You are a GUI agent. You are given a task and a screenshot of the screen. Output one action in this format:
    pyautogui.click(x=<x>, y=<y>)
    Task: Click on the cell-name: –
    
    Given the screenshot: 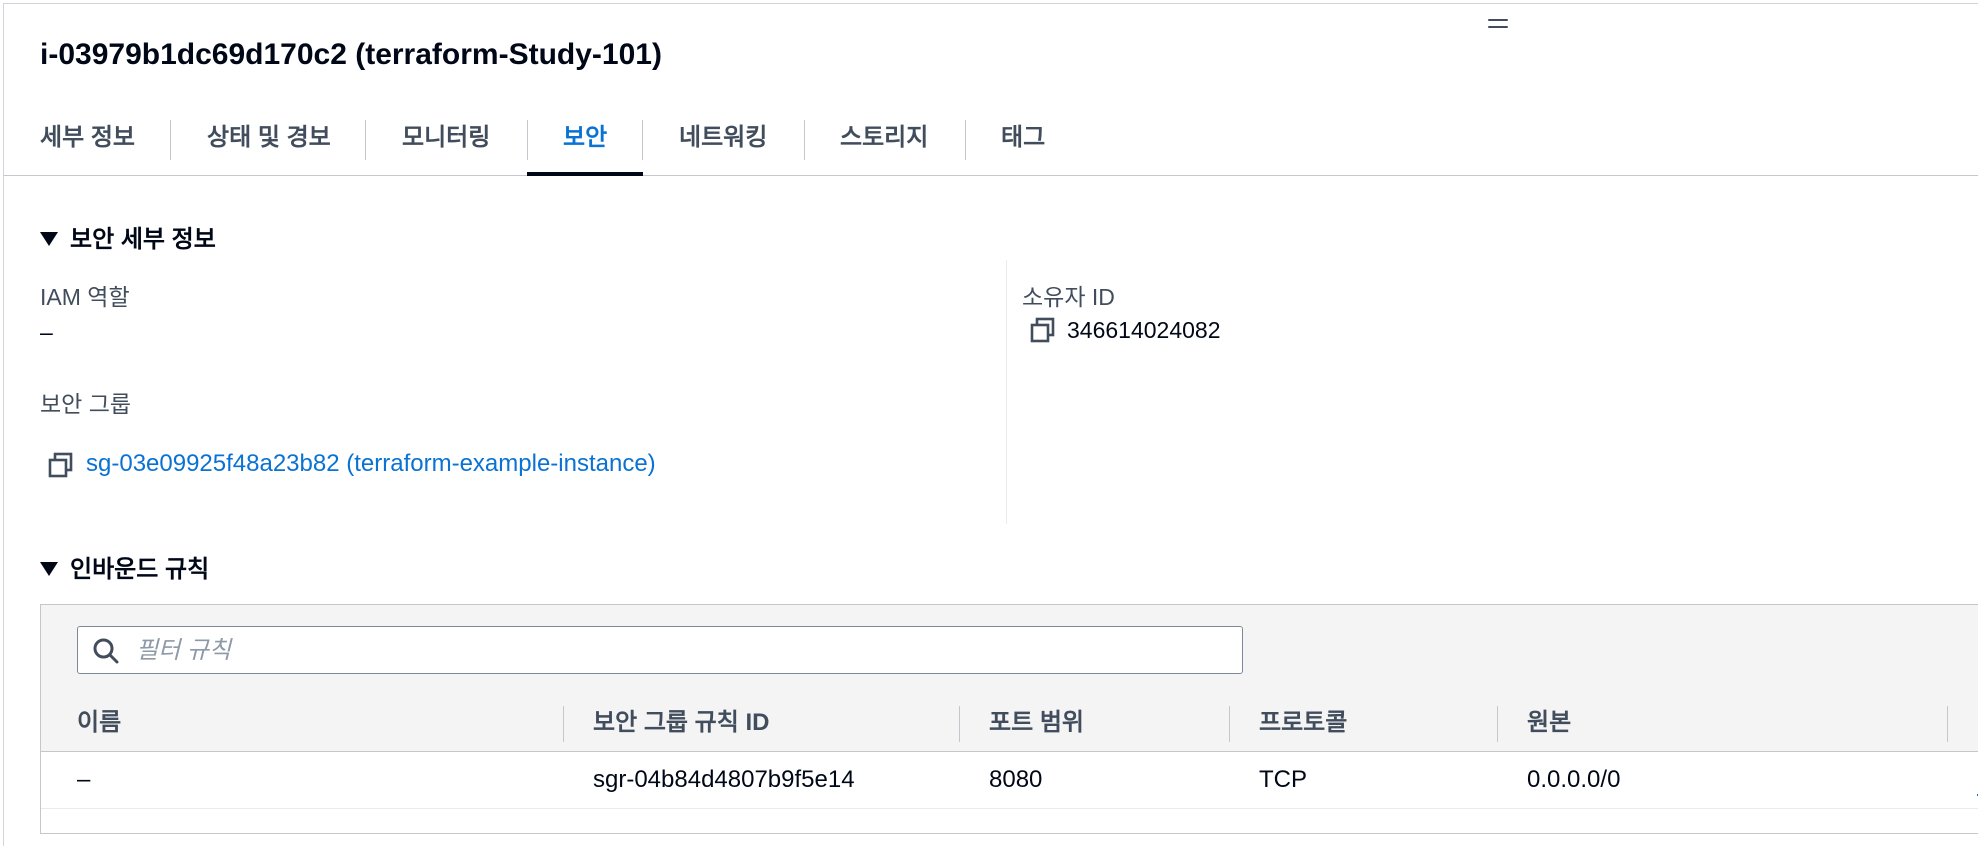 What is the action you would take?
    pyautogui.click(x=84, y=779)
    